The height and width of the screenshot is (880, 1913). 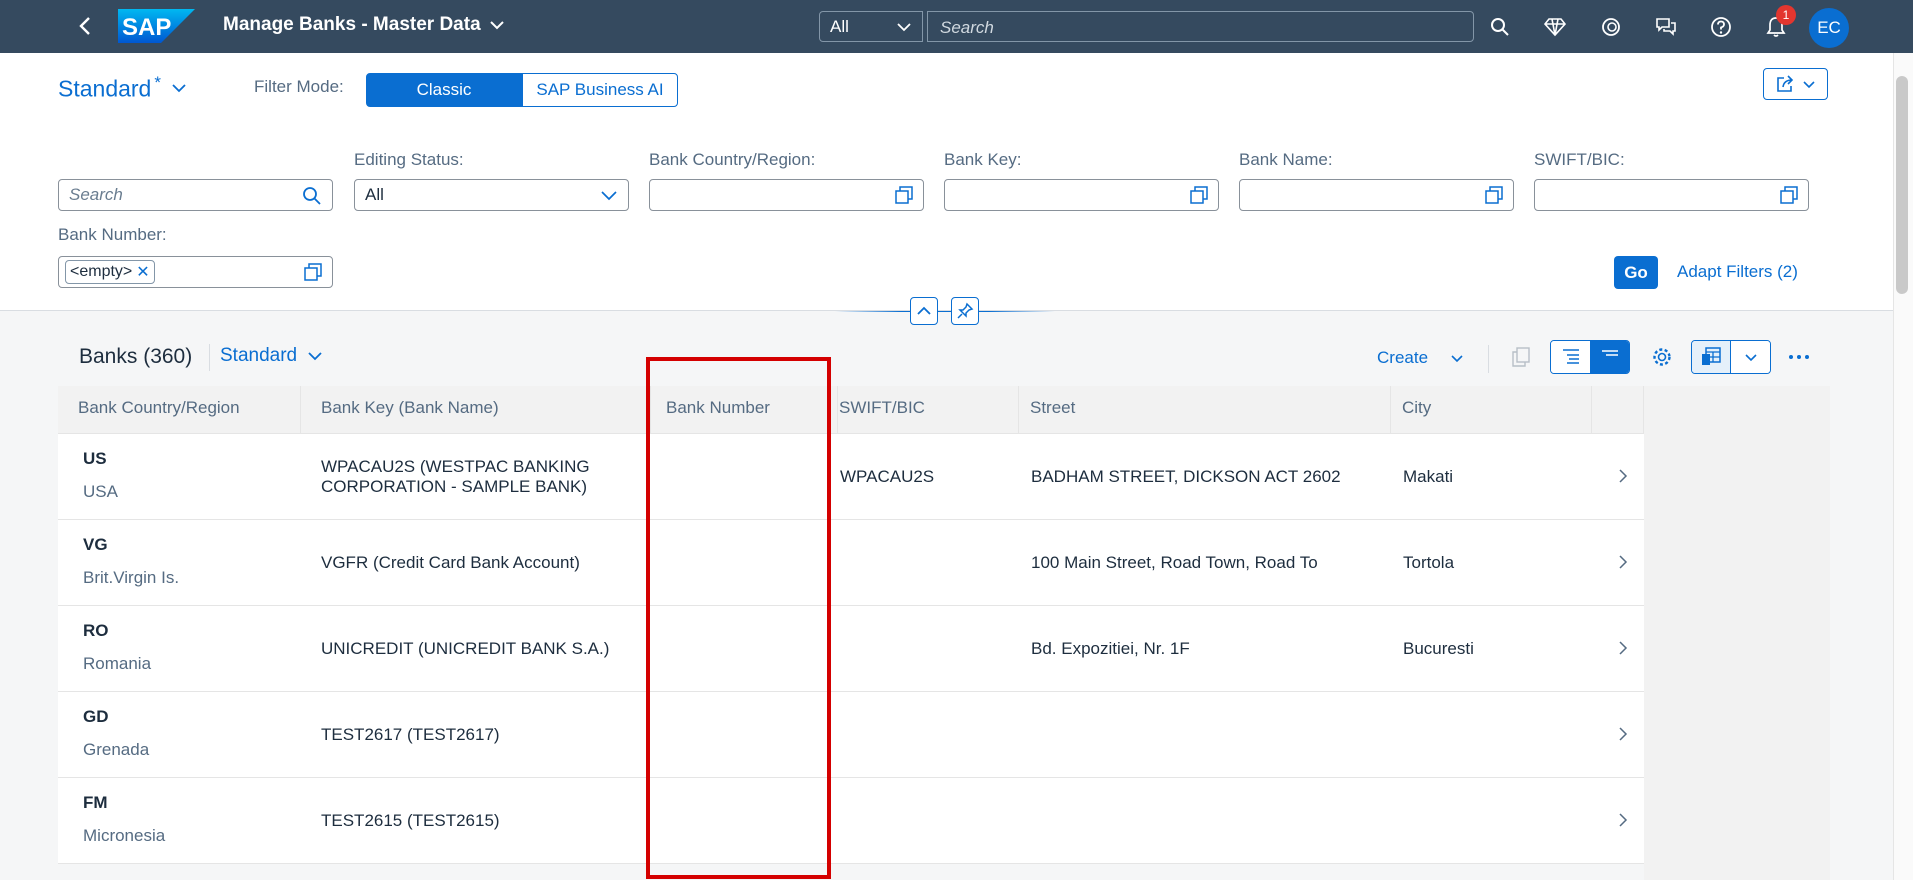 I want to click on chevron-left-icon, so click(x=84, y=26).